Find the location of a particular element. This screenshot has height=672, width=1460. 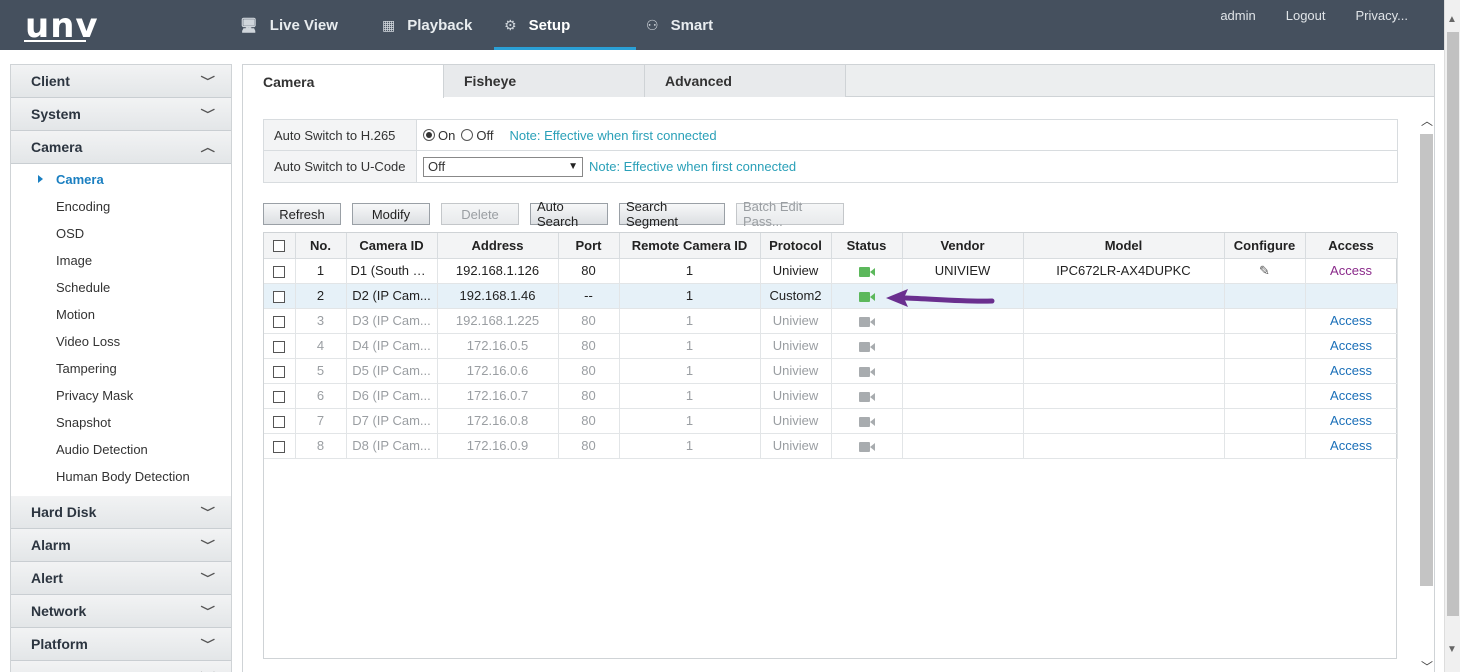

nav-smart: ⚇ Smart is located at coordinates (701, 25).